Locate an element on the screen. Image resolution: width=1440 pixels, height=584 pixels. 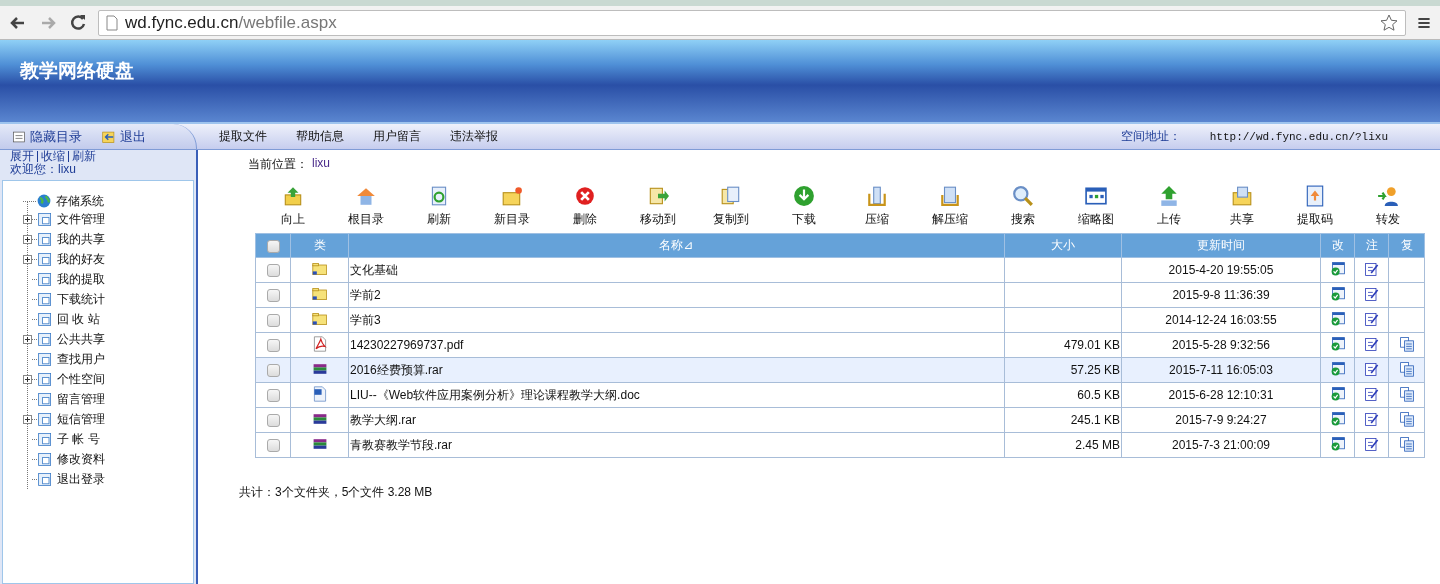
tree-action-link: 展开 is located at coordinates (22, 156).